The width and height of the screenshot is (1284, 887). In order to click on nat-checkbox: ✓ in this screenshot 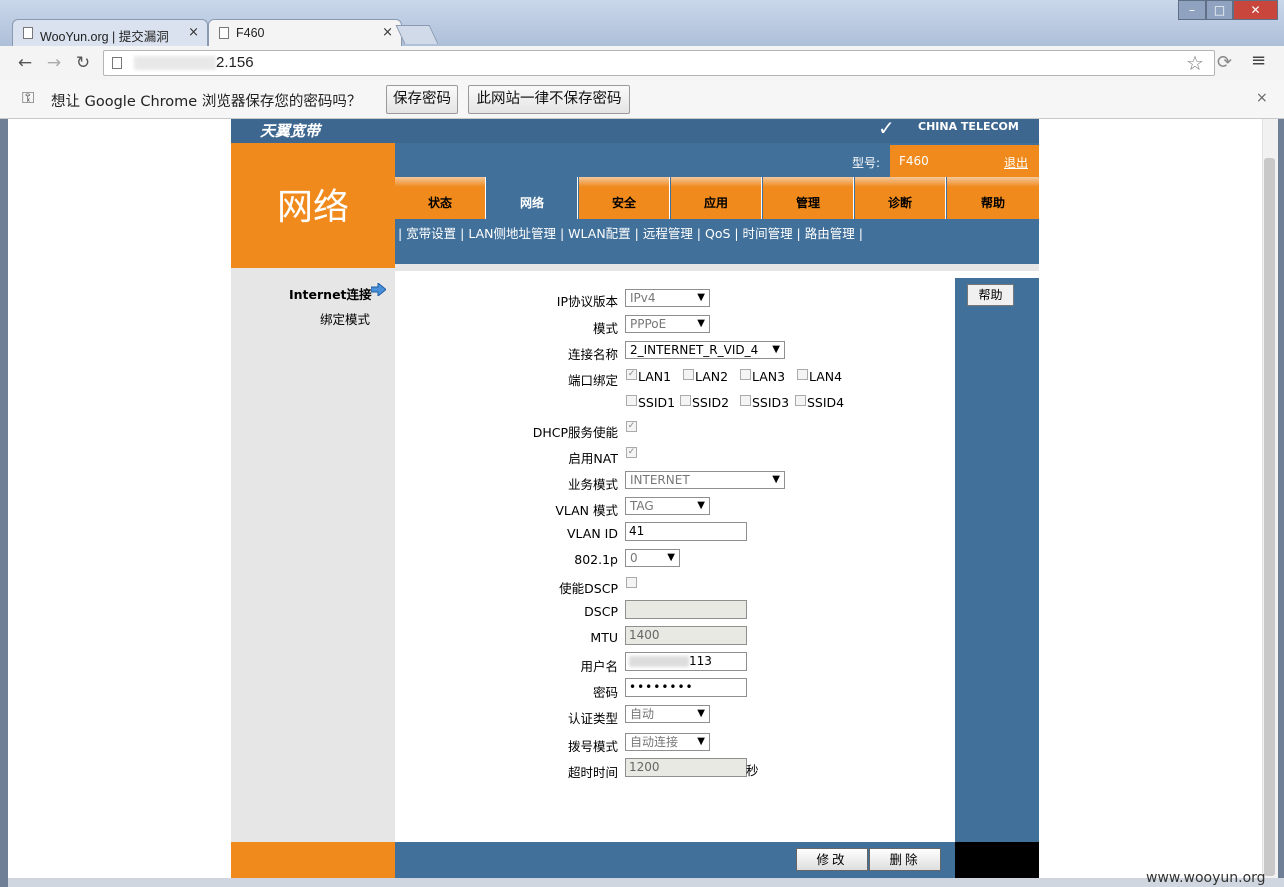, I will do `click(631, 452)`.